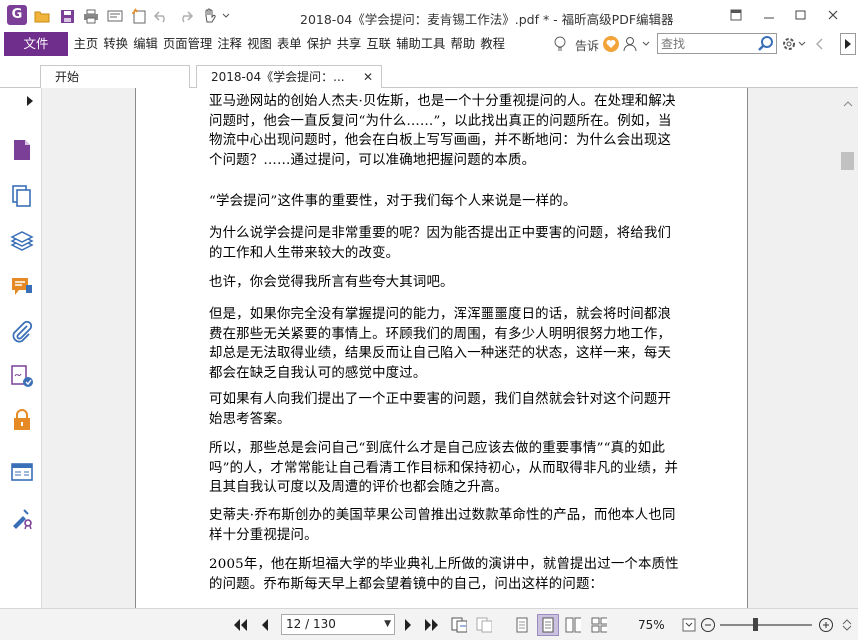 The height and width of the screenshot is (640, 858). What do you see at coordinates (736, 15) in the screenshot?
I see `ribbon-display-icon` at bounding box center [736, 15].